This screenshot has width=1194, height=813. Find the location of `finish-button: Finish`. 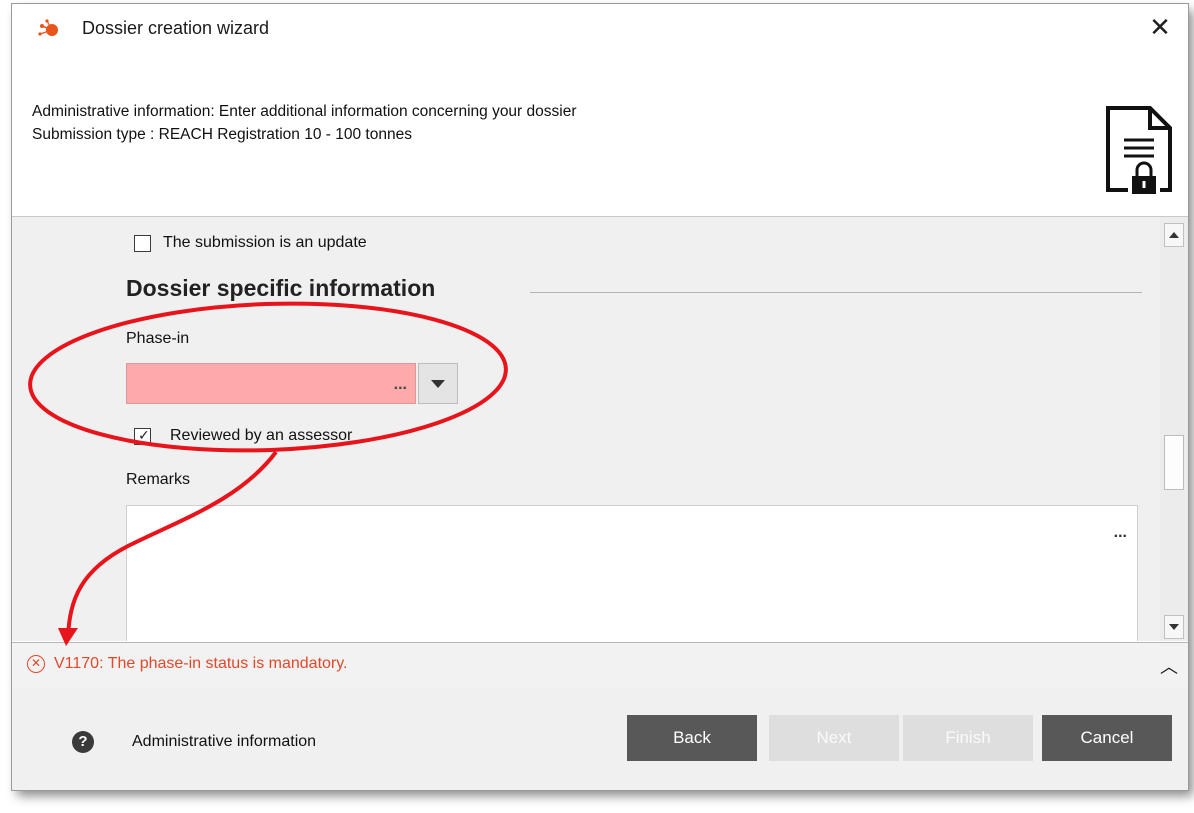

finish-button: Finish is located at coordinates (968, 738).